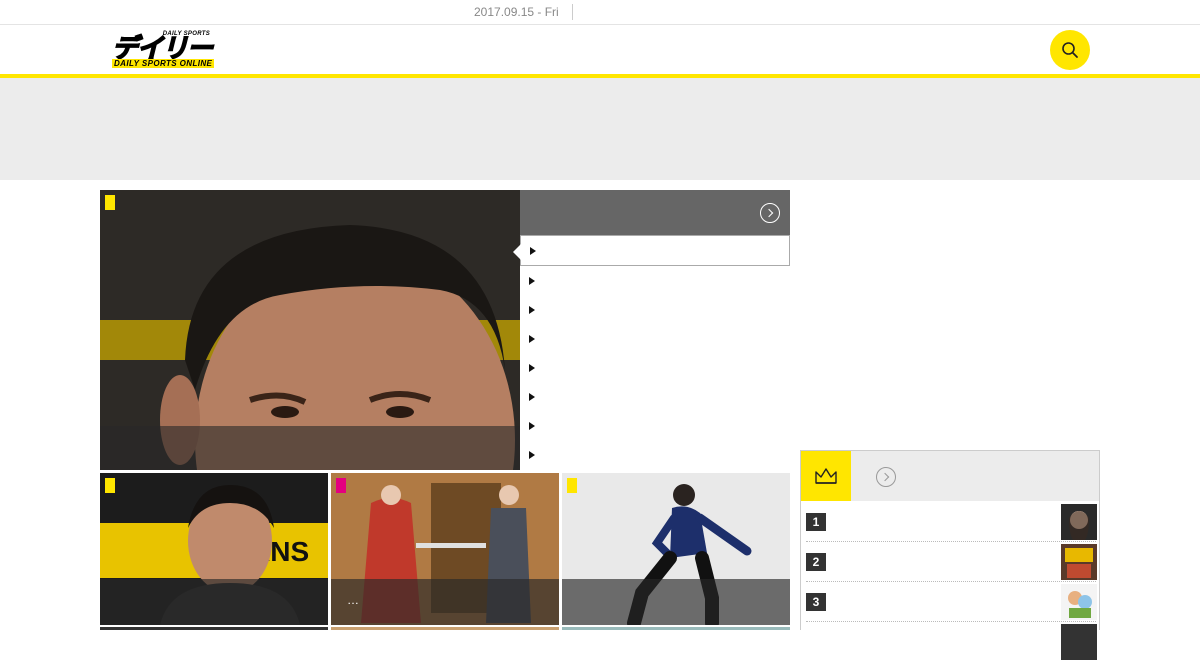 Image resolution: width=1200 pixels, height=662 pixels. I want to click on site-logo: DAILY SPORTS デイリー DAILY SPORTS ONLINE, so click(166, 50).